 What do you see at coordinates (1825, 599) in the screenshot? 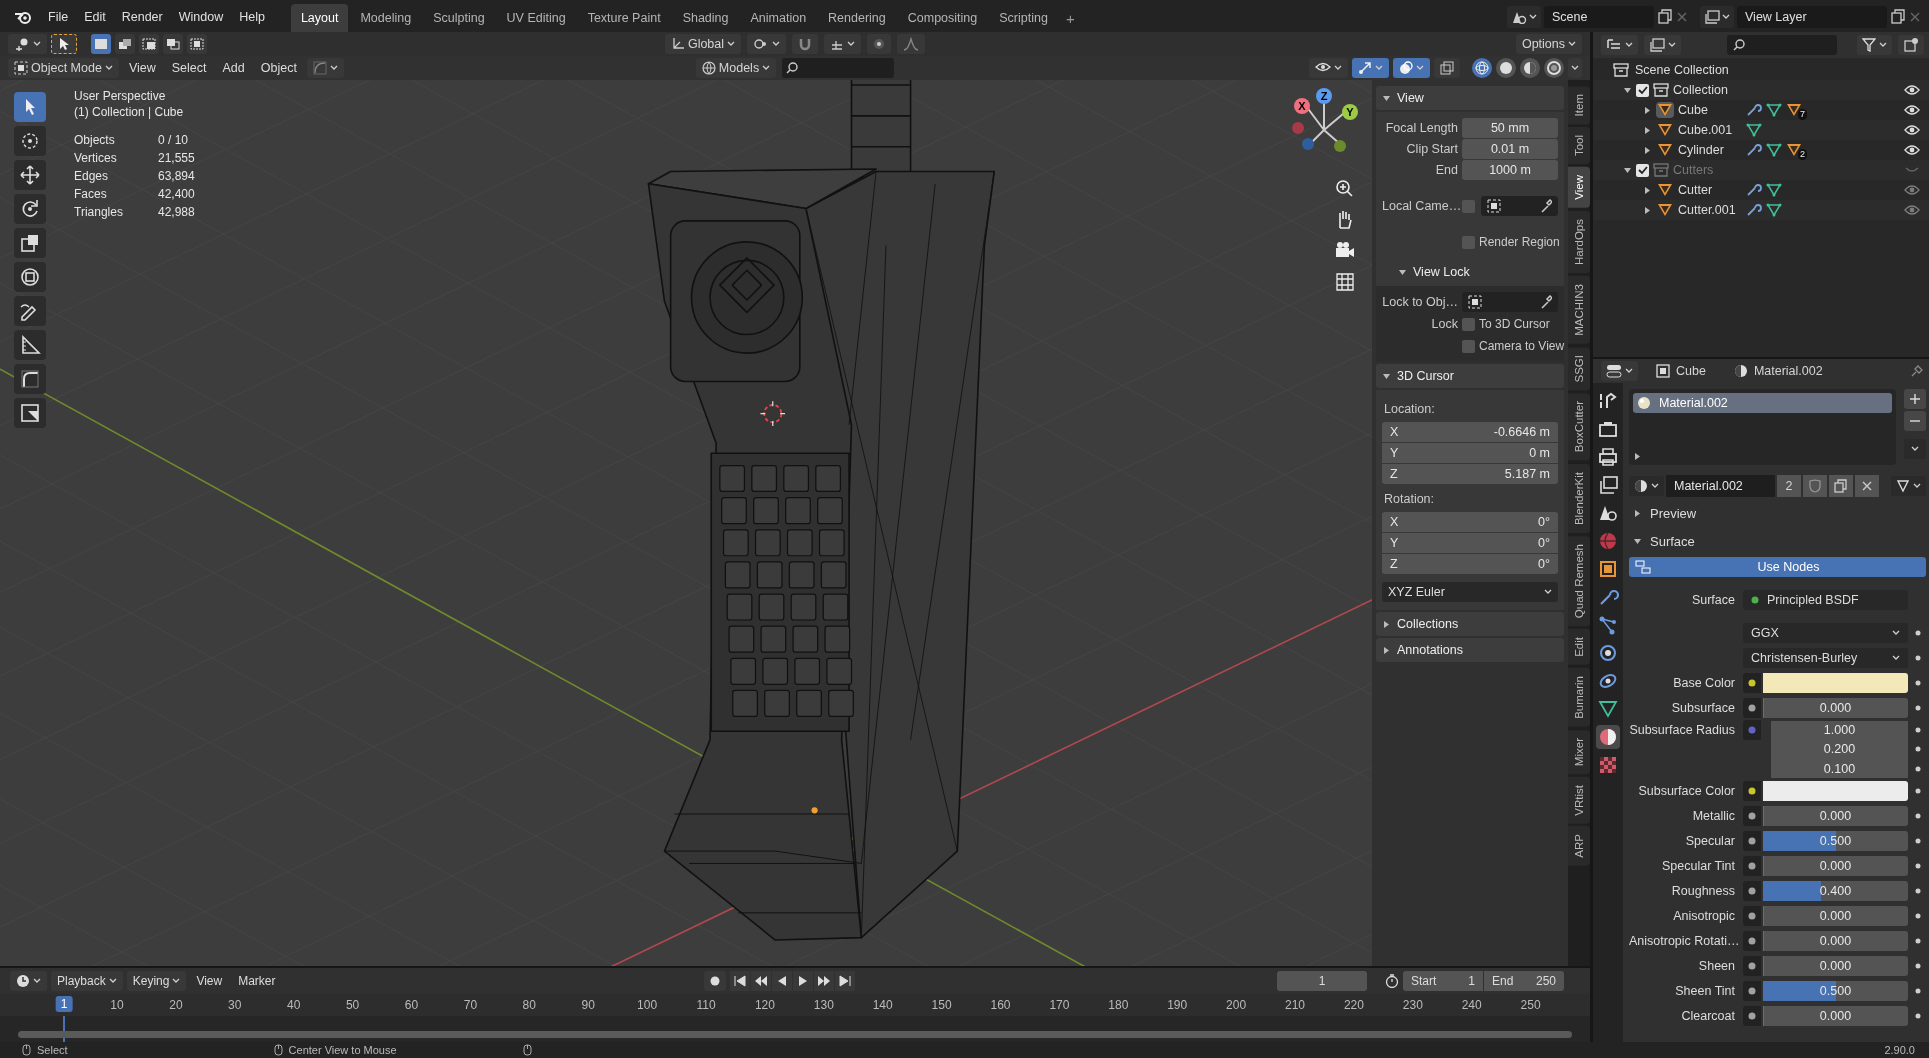
I see `shader-dropdown: Principled BSDF` at bounding box center [1825, 599].